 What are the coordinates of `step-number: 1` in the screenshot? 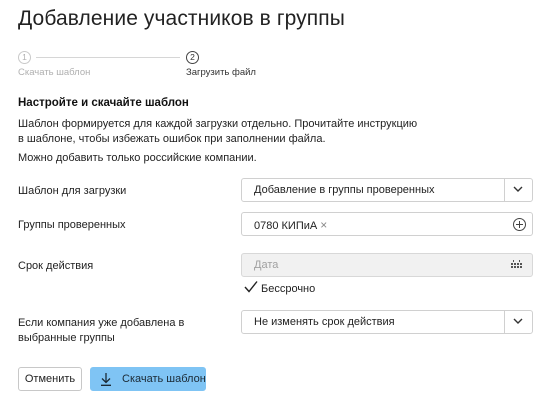 It's located at (24, 57).